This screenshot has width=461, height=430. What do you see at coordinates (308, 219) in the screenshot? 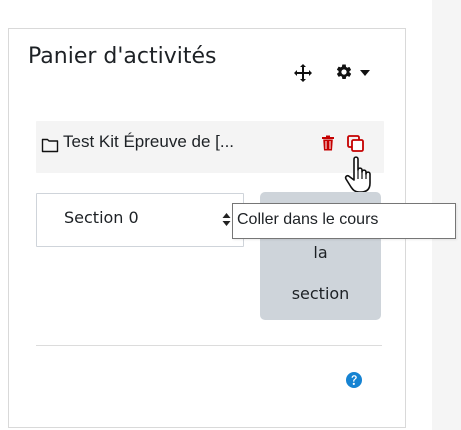
I see `tooltip-text: Coller dans le cours` at bounding box center [308, 219].